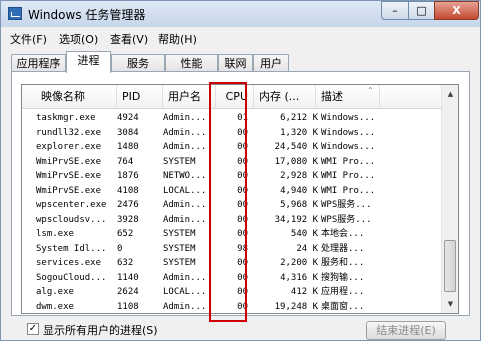 This screenshot has height=341, width=481. What do you see at coordinates (235, 63) in the screenshot?
I see `tab-networking: 联网` at bounding box center [235, 63].